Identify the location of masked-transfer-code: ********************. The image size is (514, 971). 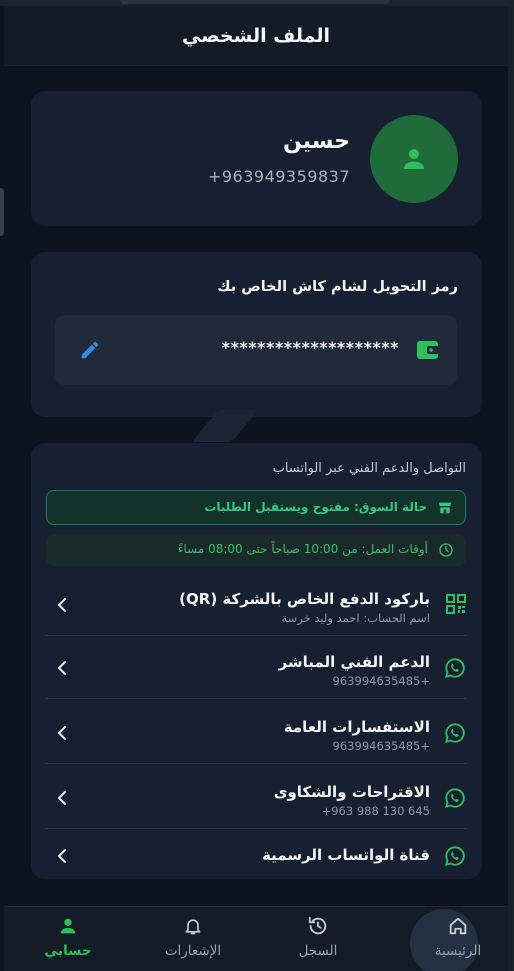
(310, 347).